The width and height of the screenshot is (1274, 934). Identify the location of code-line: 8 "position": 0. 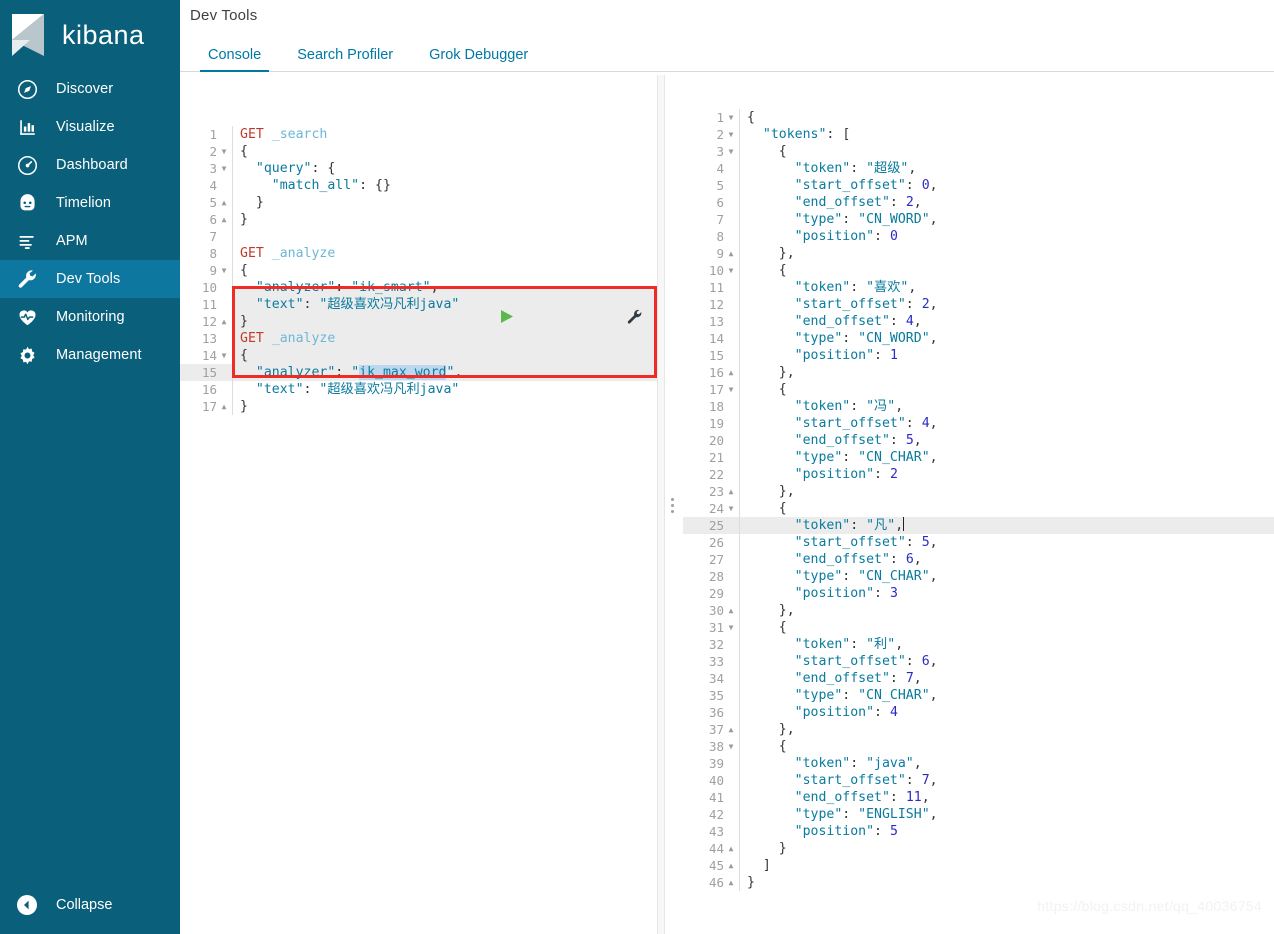
(978, 236).